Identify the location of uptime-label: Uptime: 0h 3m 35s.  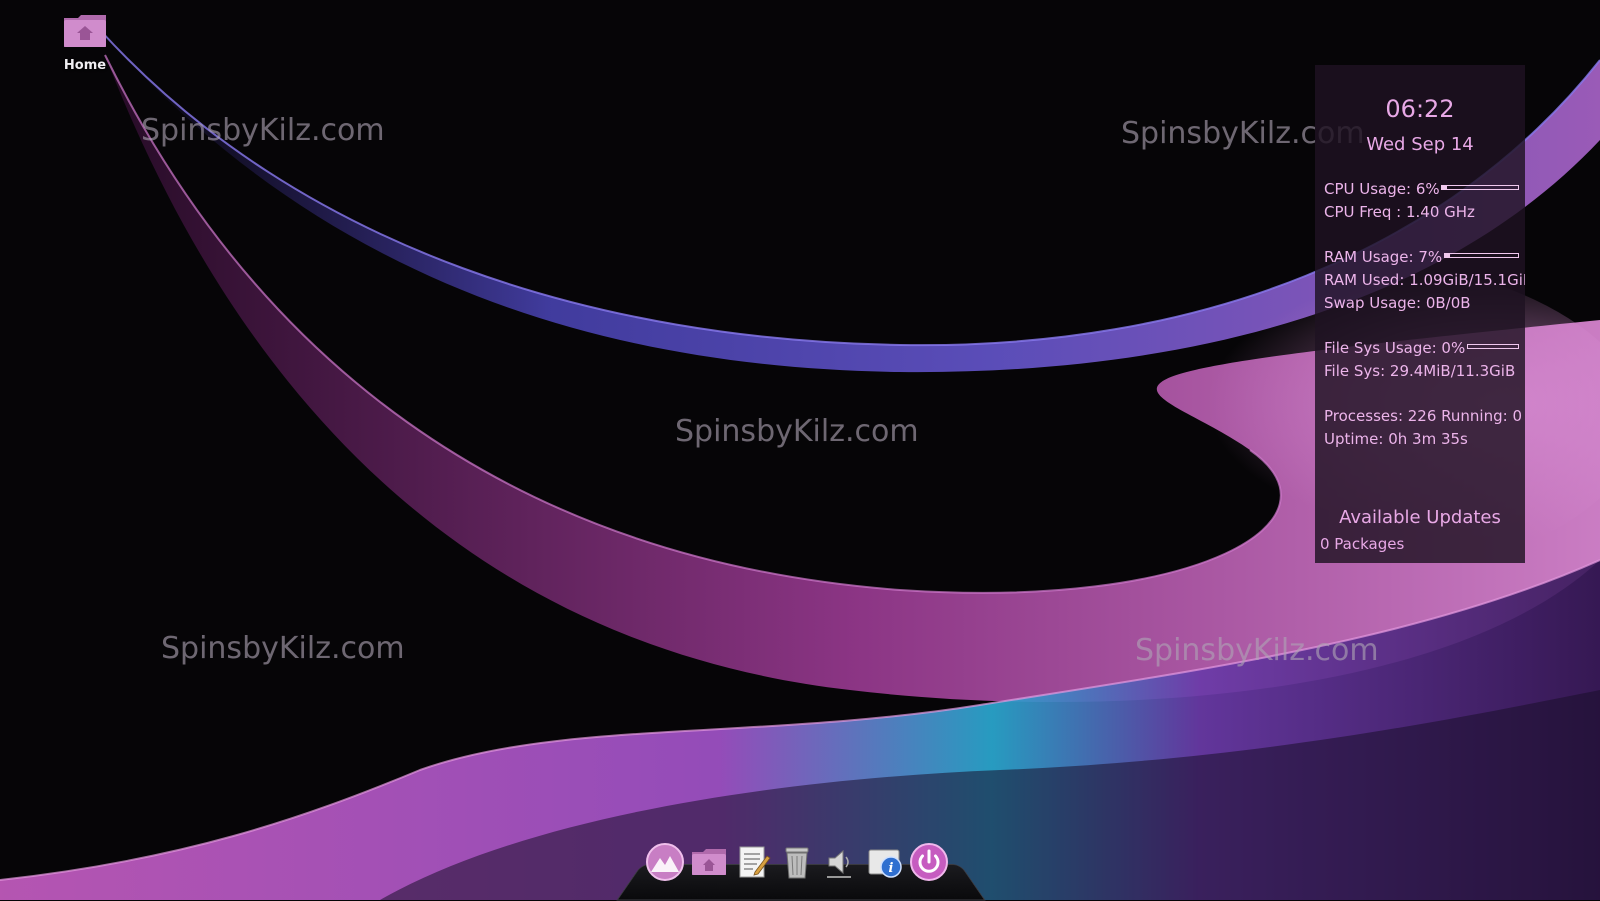
(1396, 439).